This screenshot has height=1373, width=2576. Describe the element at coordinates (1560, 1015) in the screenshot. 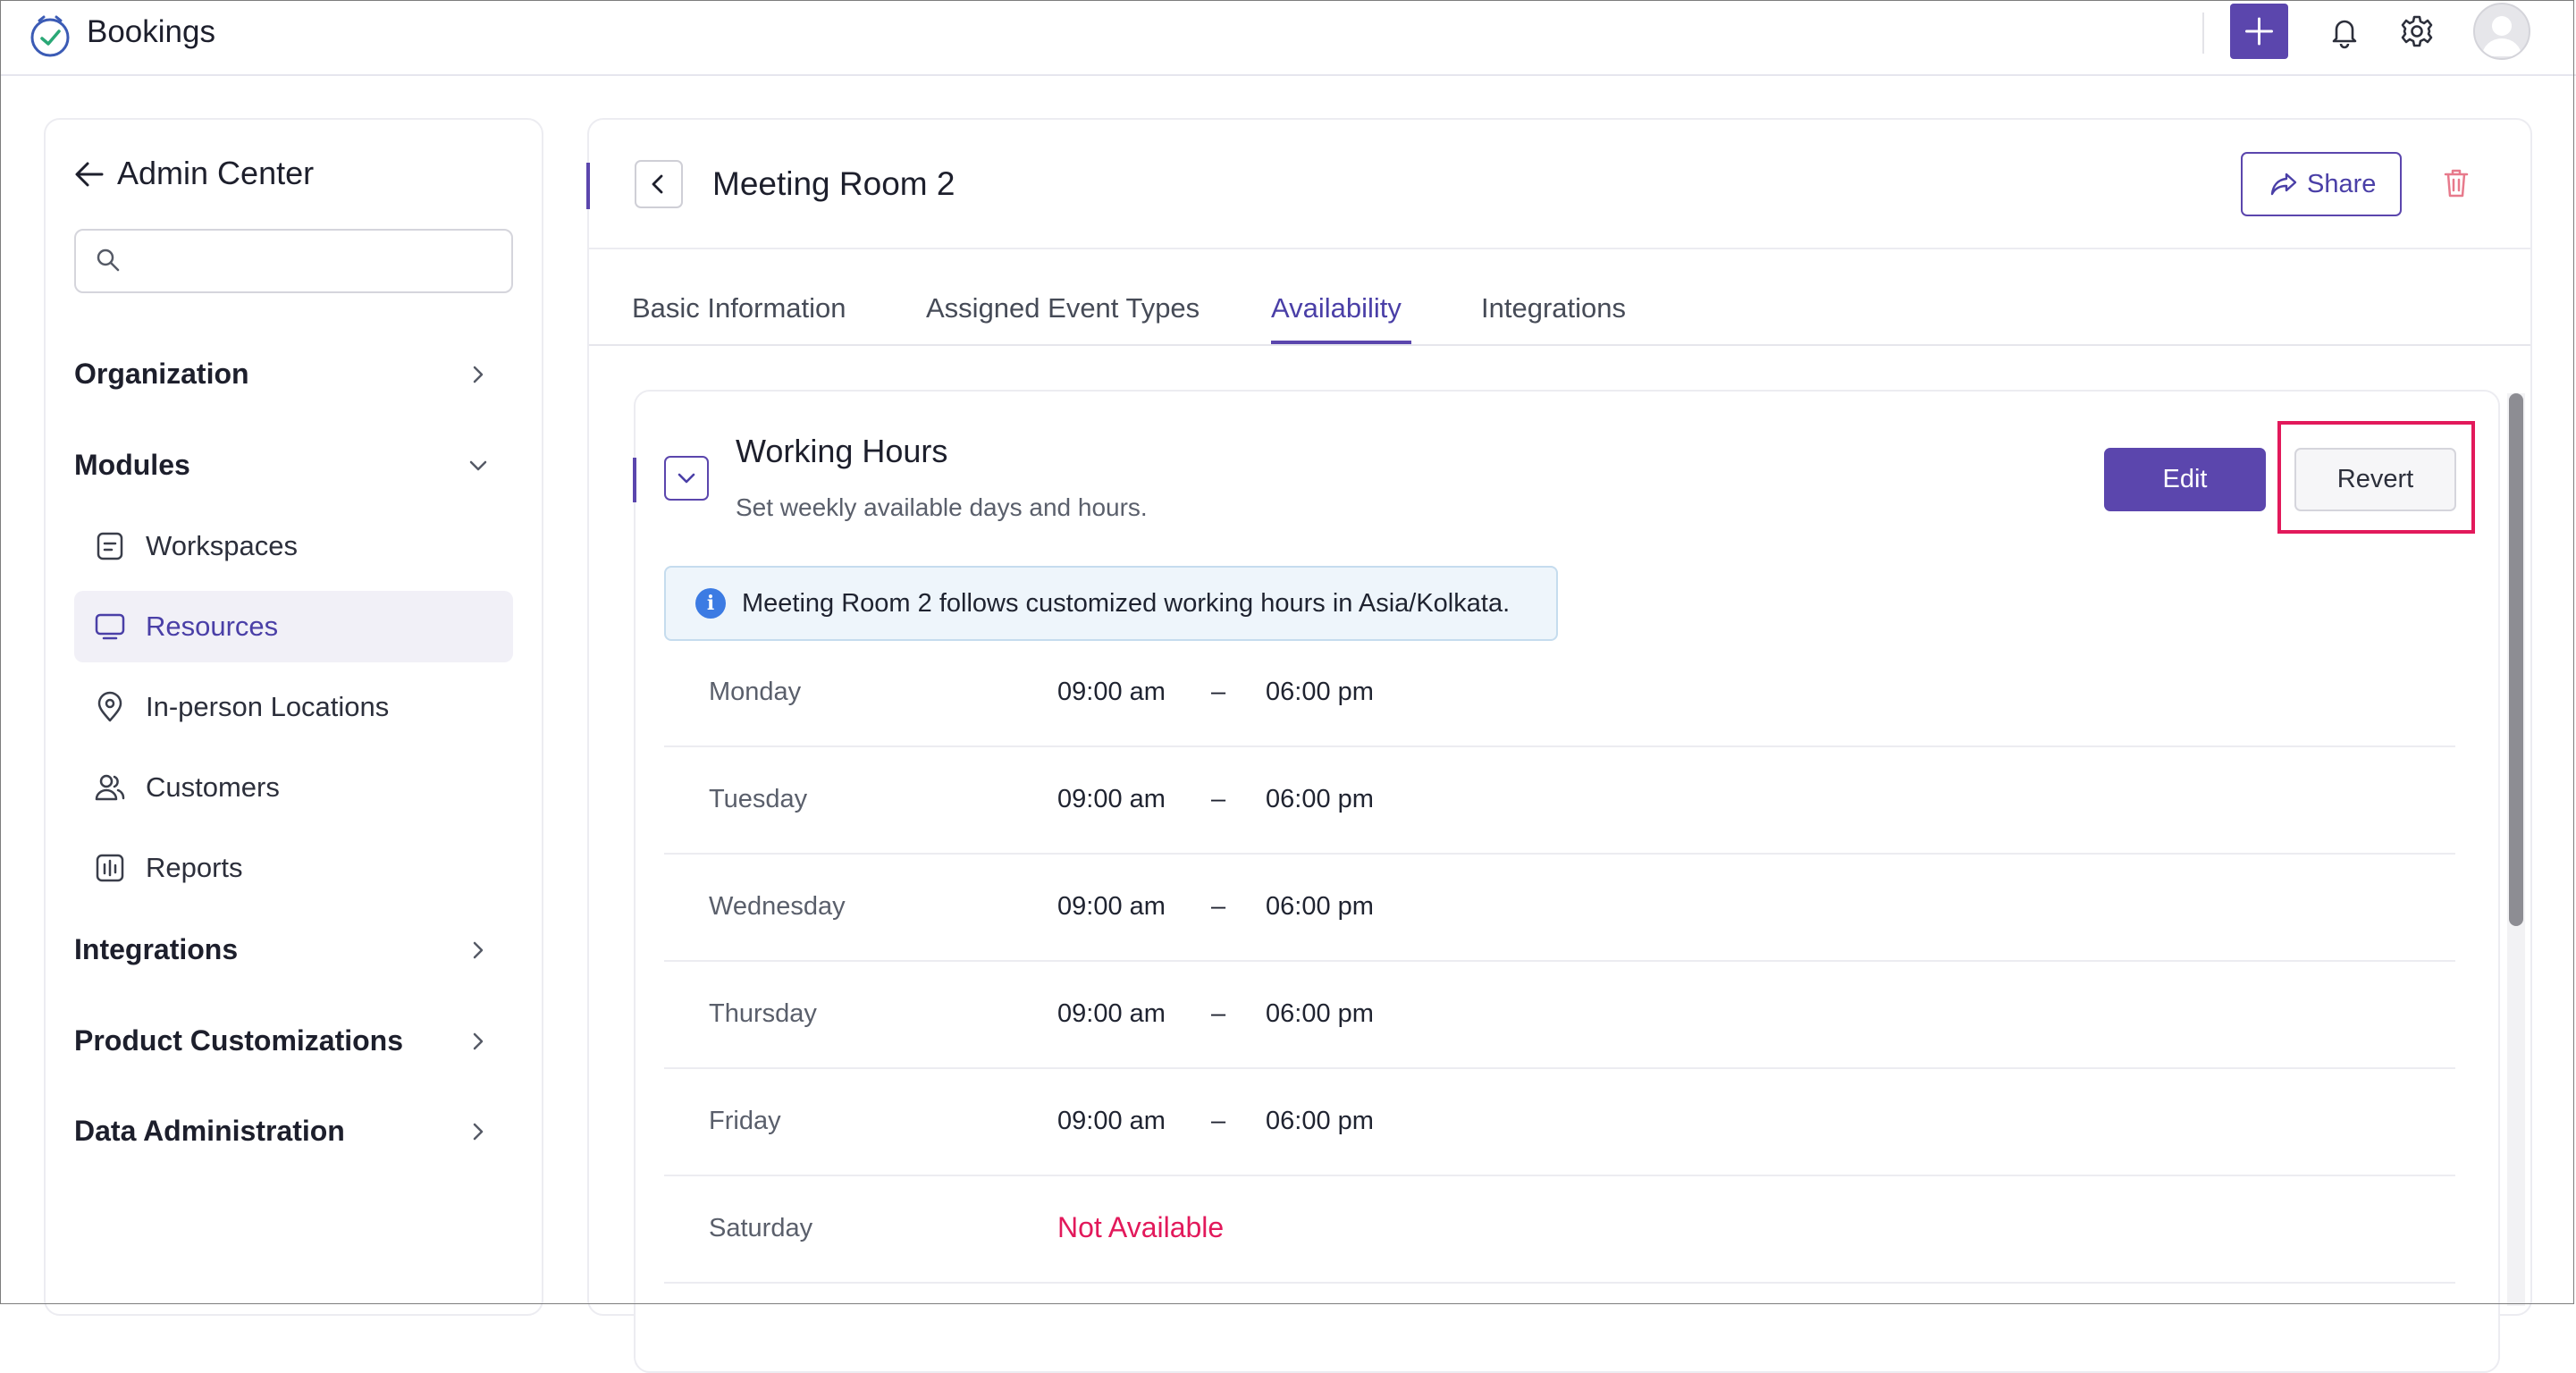

I see `schedule-row-thursday: Thursday 09:00 am – 06:00 pm` at that location.